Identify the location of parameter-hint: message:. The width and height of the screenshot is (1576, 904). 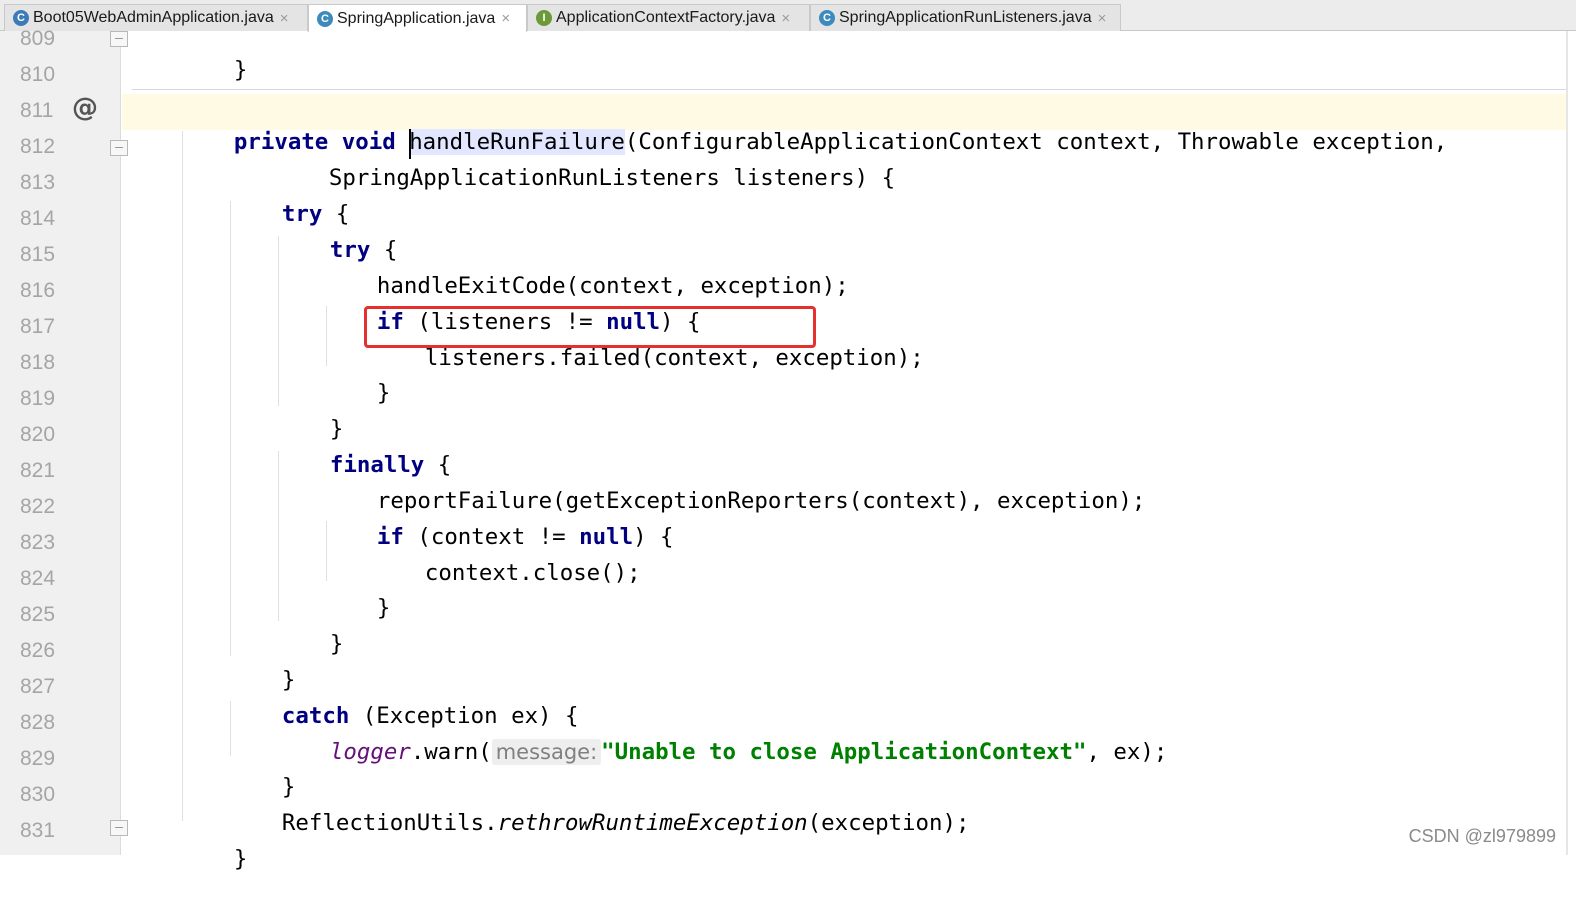
(546, 752).